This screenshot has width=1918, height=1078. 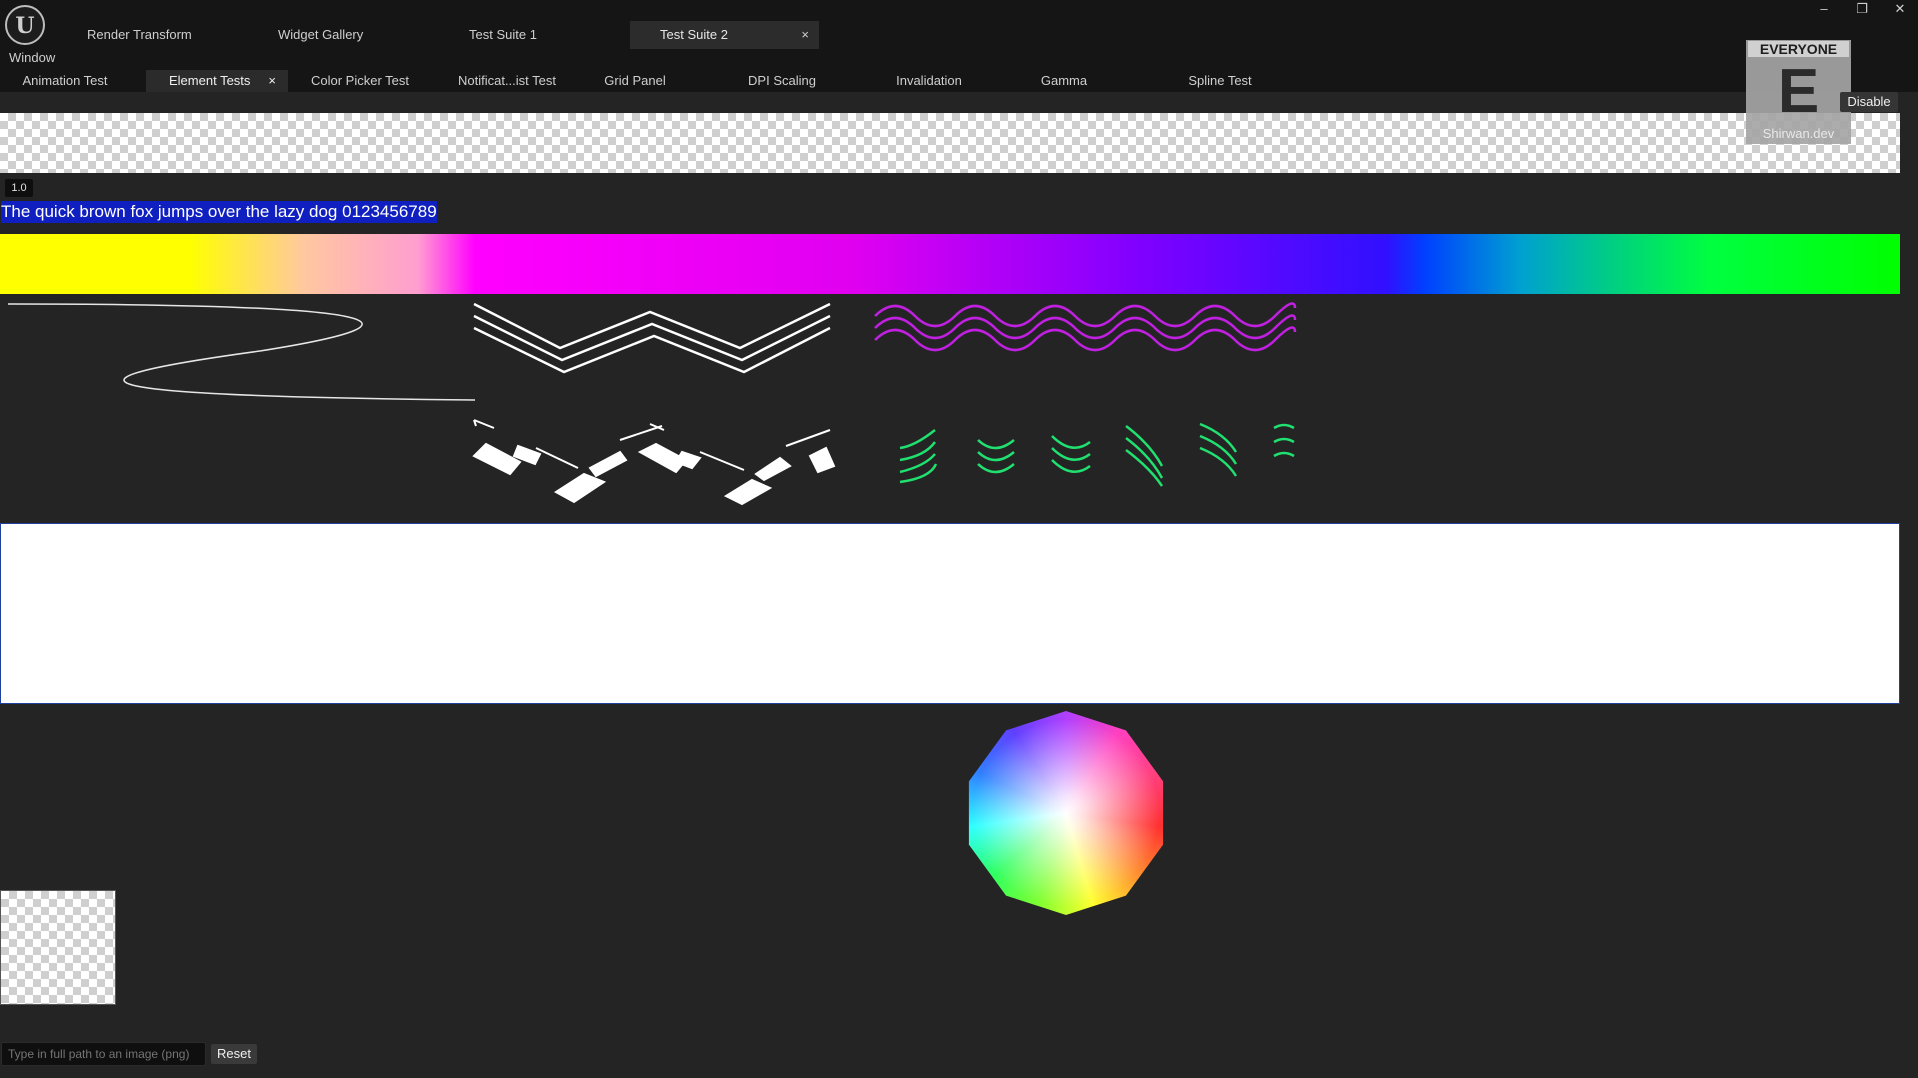 I want to click on tab-label: Color Picker Test, so click(x=359, y=80).